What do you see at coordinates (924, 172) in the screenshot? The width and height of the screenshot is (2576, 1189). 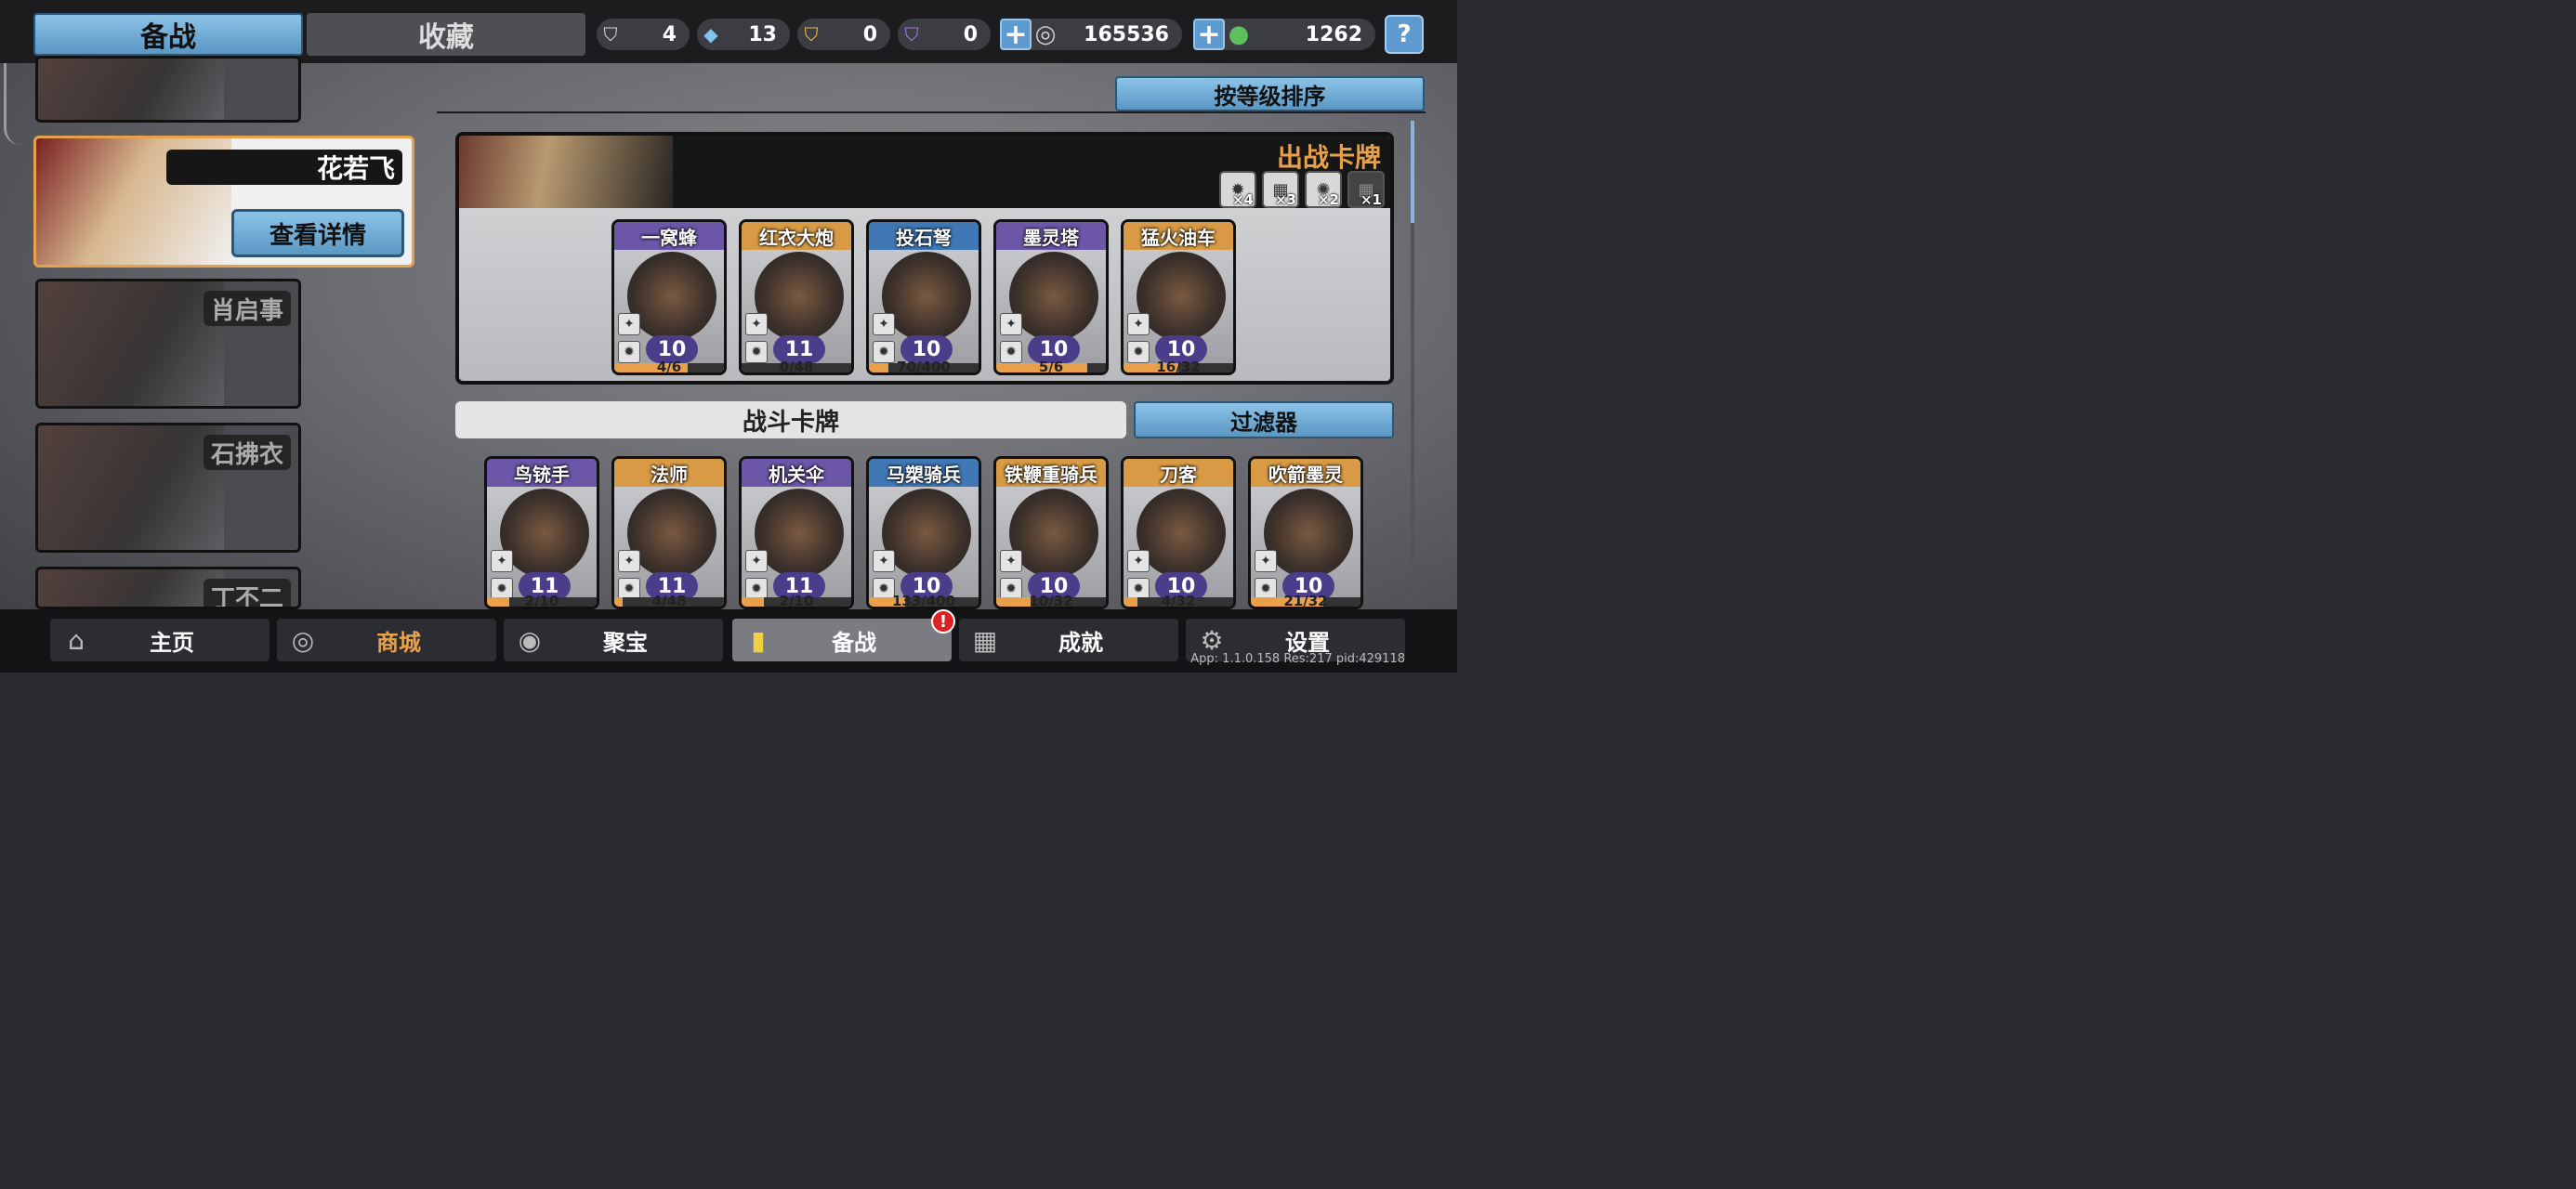 I see `deploy-header: 出战卡牌 ✹ ×4 ▦ ×3 ✺ ×2 ▦ ×1` at bounding box center [924, 172].